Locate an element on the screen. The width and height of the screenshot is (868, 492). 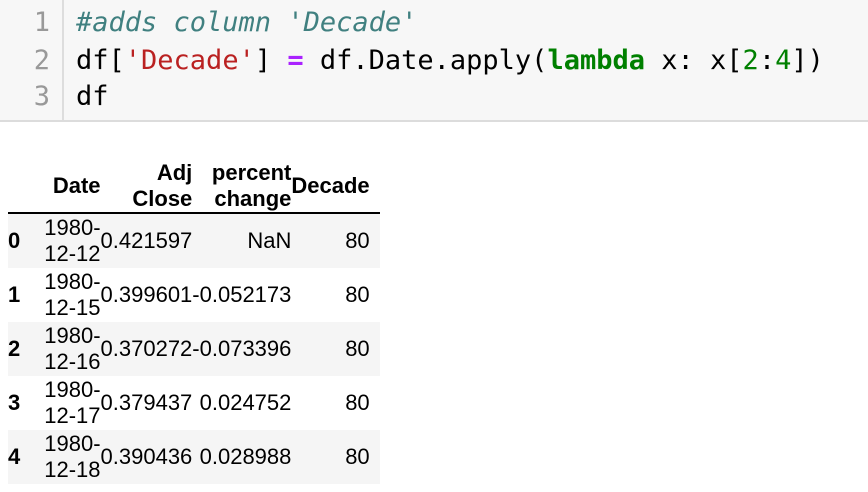
code-number: 4 is located at coordinates (783, 60).